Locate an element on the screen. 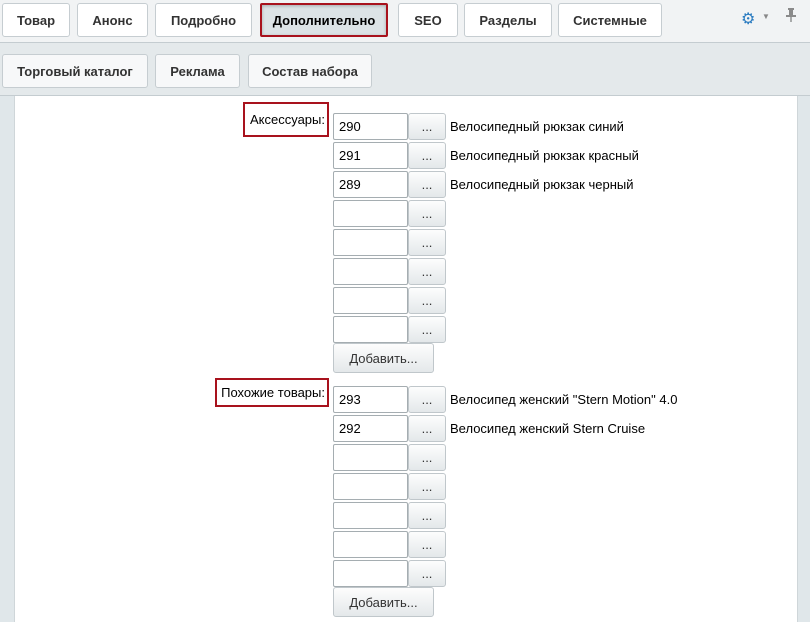 The height and width of the screenshot is (622, 810). tab-product: Товар is located at coordinates (36, 20).